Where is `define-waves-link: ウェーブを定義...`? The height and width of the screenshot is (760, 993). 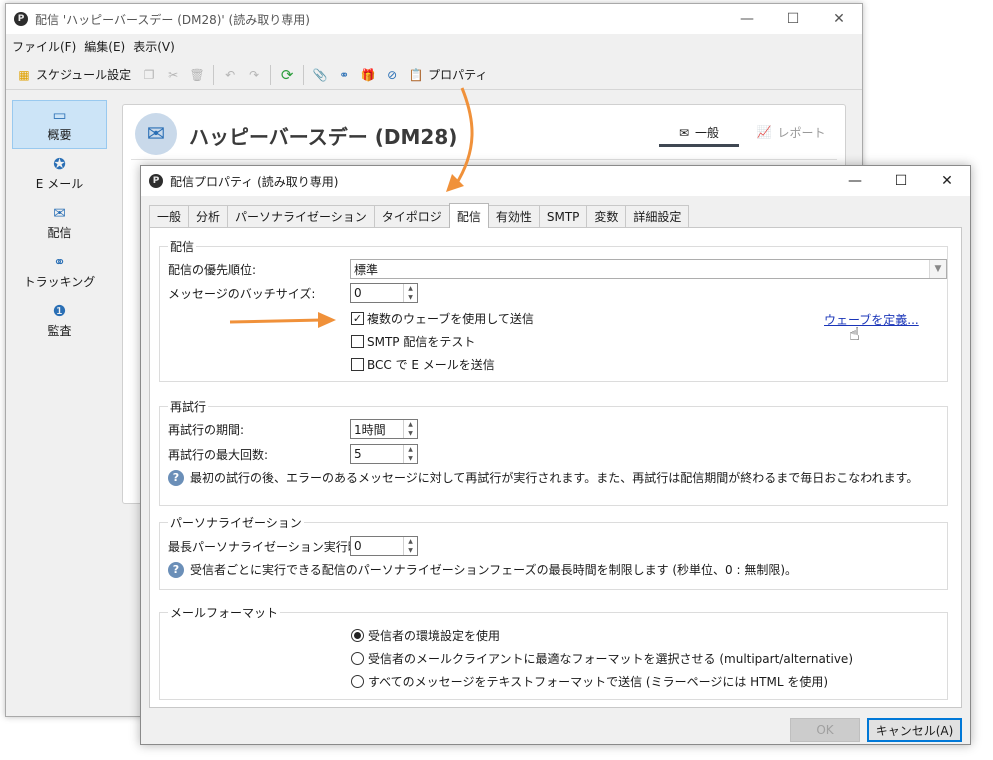 define-waves-link: ウェーブを定義... is located at coordinates (871, 319).